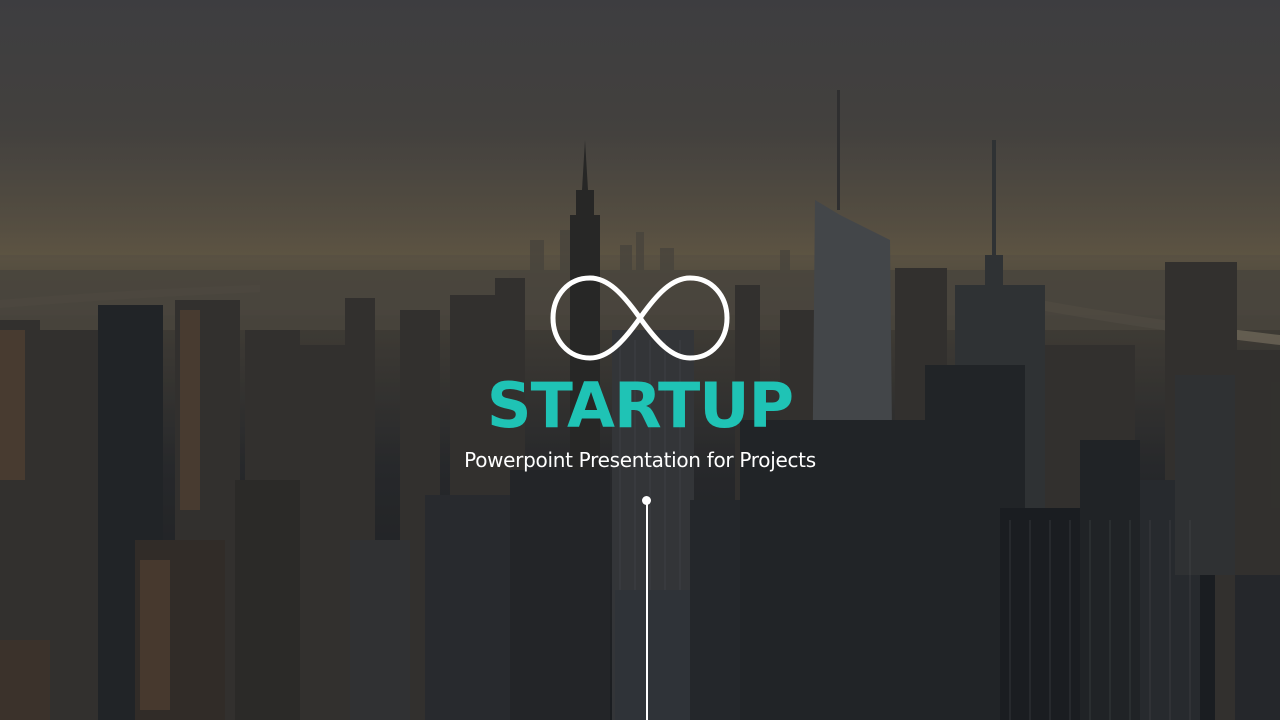 The width and height of the screenshot is (1280, 720). What do you see at coordinates (640, 460) in the screenshot?
I see `slide-subtitle: Powerpoint Presentation for Projects` at bounding box center [640, 460].